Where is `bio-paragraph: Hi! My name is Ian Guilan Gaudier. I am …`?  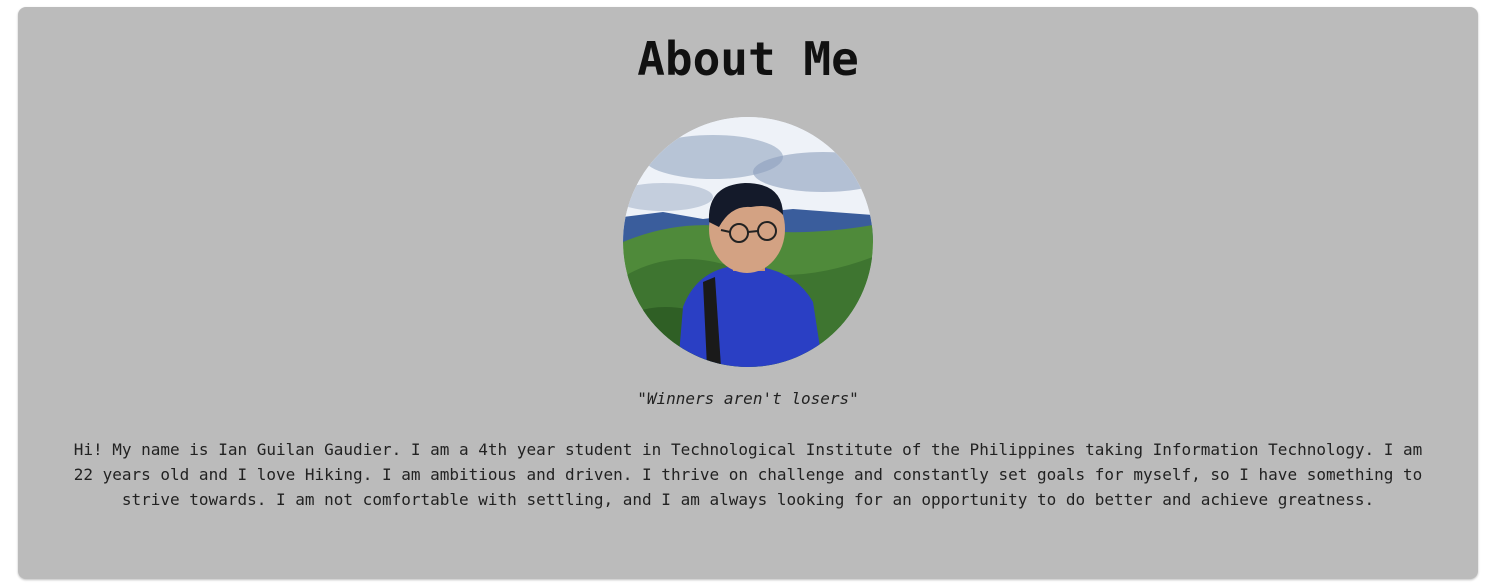 bio-paragraph: Hi! My name is Ian Guilan Gaudier. I am … is located at coordinates (748, 474).